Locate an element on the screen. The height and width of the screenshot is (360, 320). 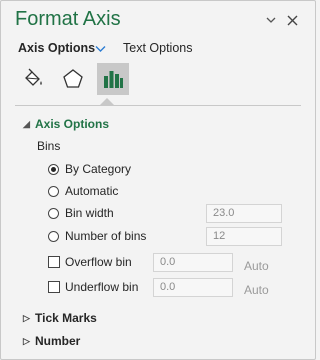
tab-effects is located at coordinates (73, 79).